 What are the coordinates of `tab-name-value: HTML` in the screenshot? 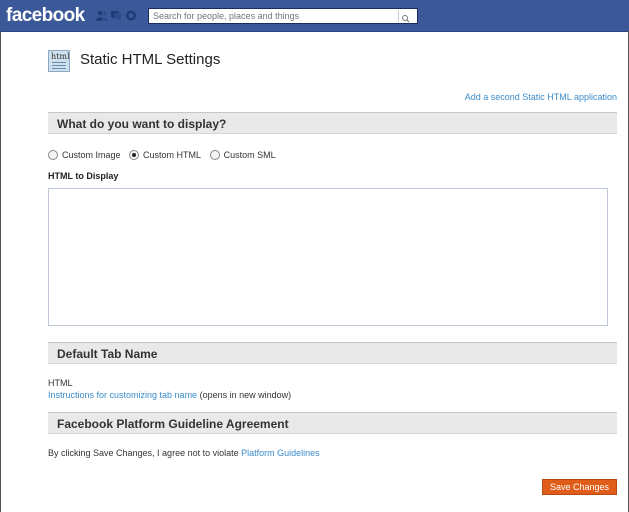 It's located at (60, 383).